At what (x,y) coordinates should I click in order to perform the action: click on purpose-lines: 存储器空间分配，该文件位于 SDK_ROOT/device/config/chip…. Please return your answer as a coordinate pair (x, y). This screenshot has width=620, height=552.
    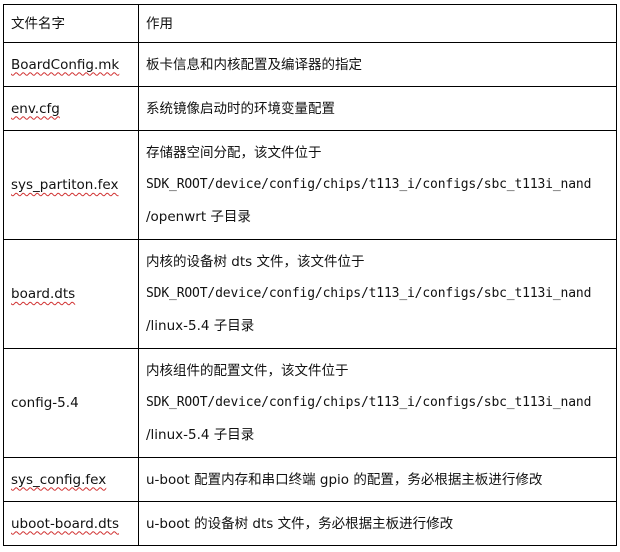
    Looking at the image, I should click on (381, 185).